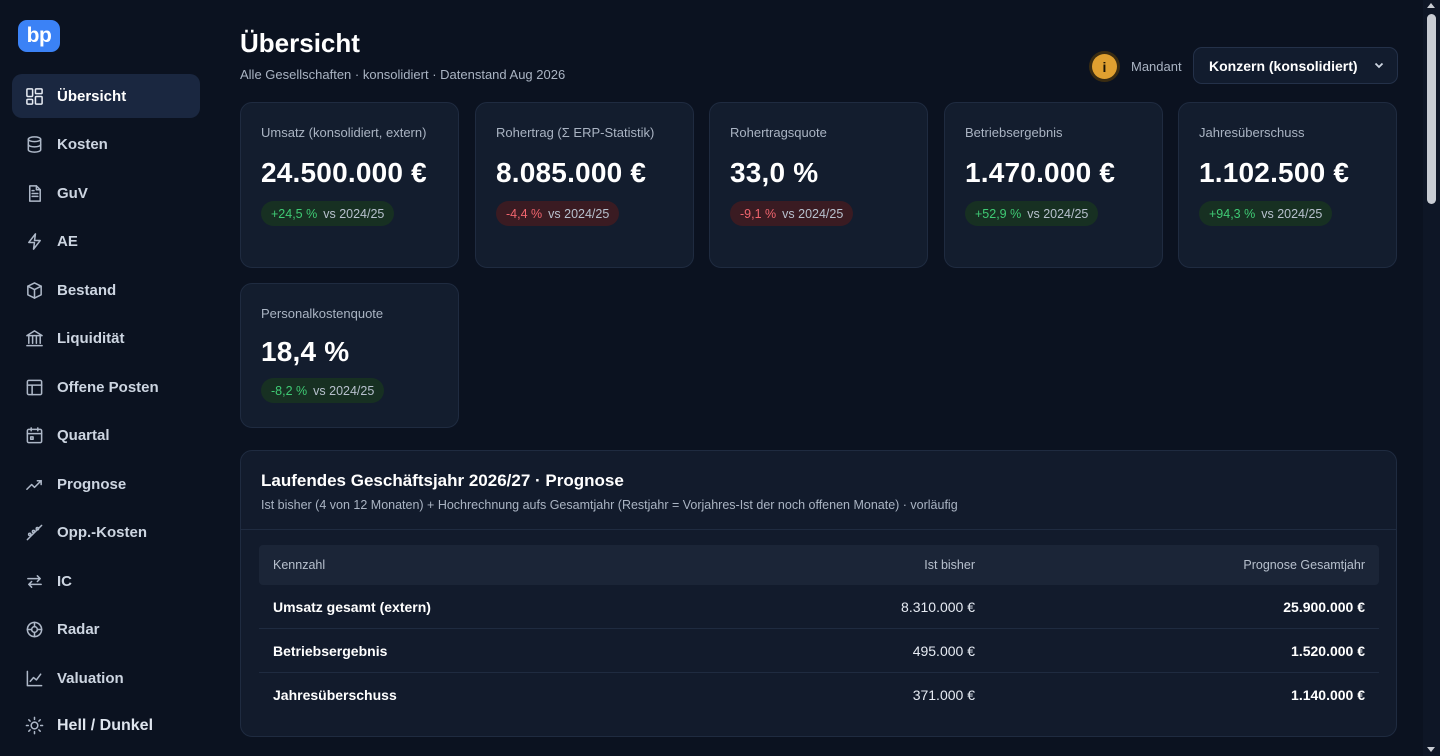  Describe the element at coordinates (524, 213) in the screenshot. I see `kpi-delta-percent: -4,4 %` at that location.